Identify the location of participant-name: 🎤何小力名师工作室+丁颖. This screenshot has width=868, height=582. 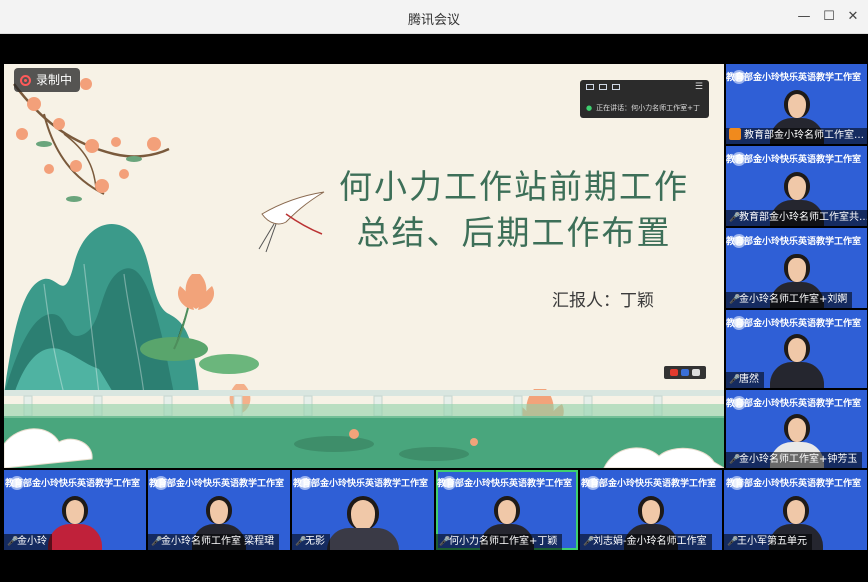
(499, 542).